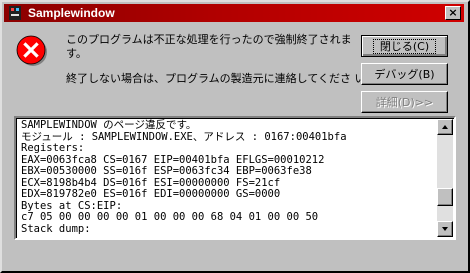 The width and height of the screenshot is (470, 273). I want to click on error-message-line-1: このプログラムは不正な処理を行ったので強制終了されま, so click(209, 39).